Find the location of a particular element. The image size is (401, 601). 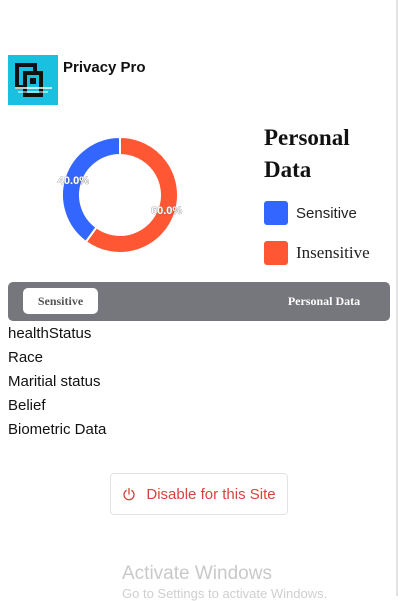

personal-data-donut-chart: 40.0% 60.0% is located at coordinates (120, 194).